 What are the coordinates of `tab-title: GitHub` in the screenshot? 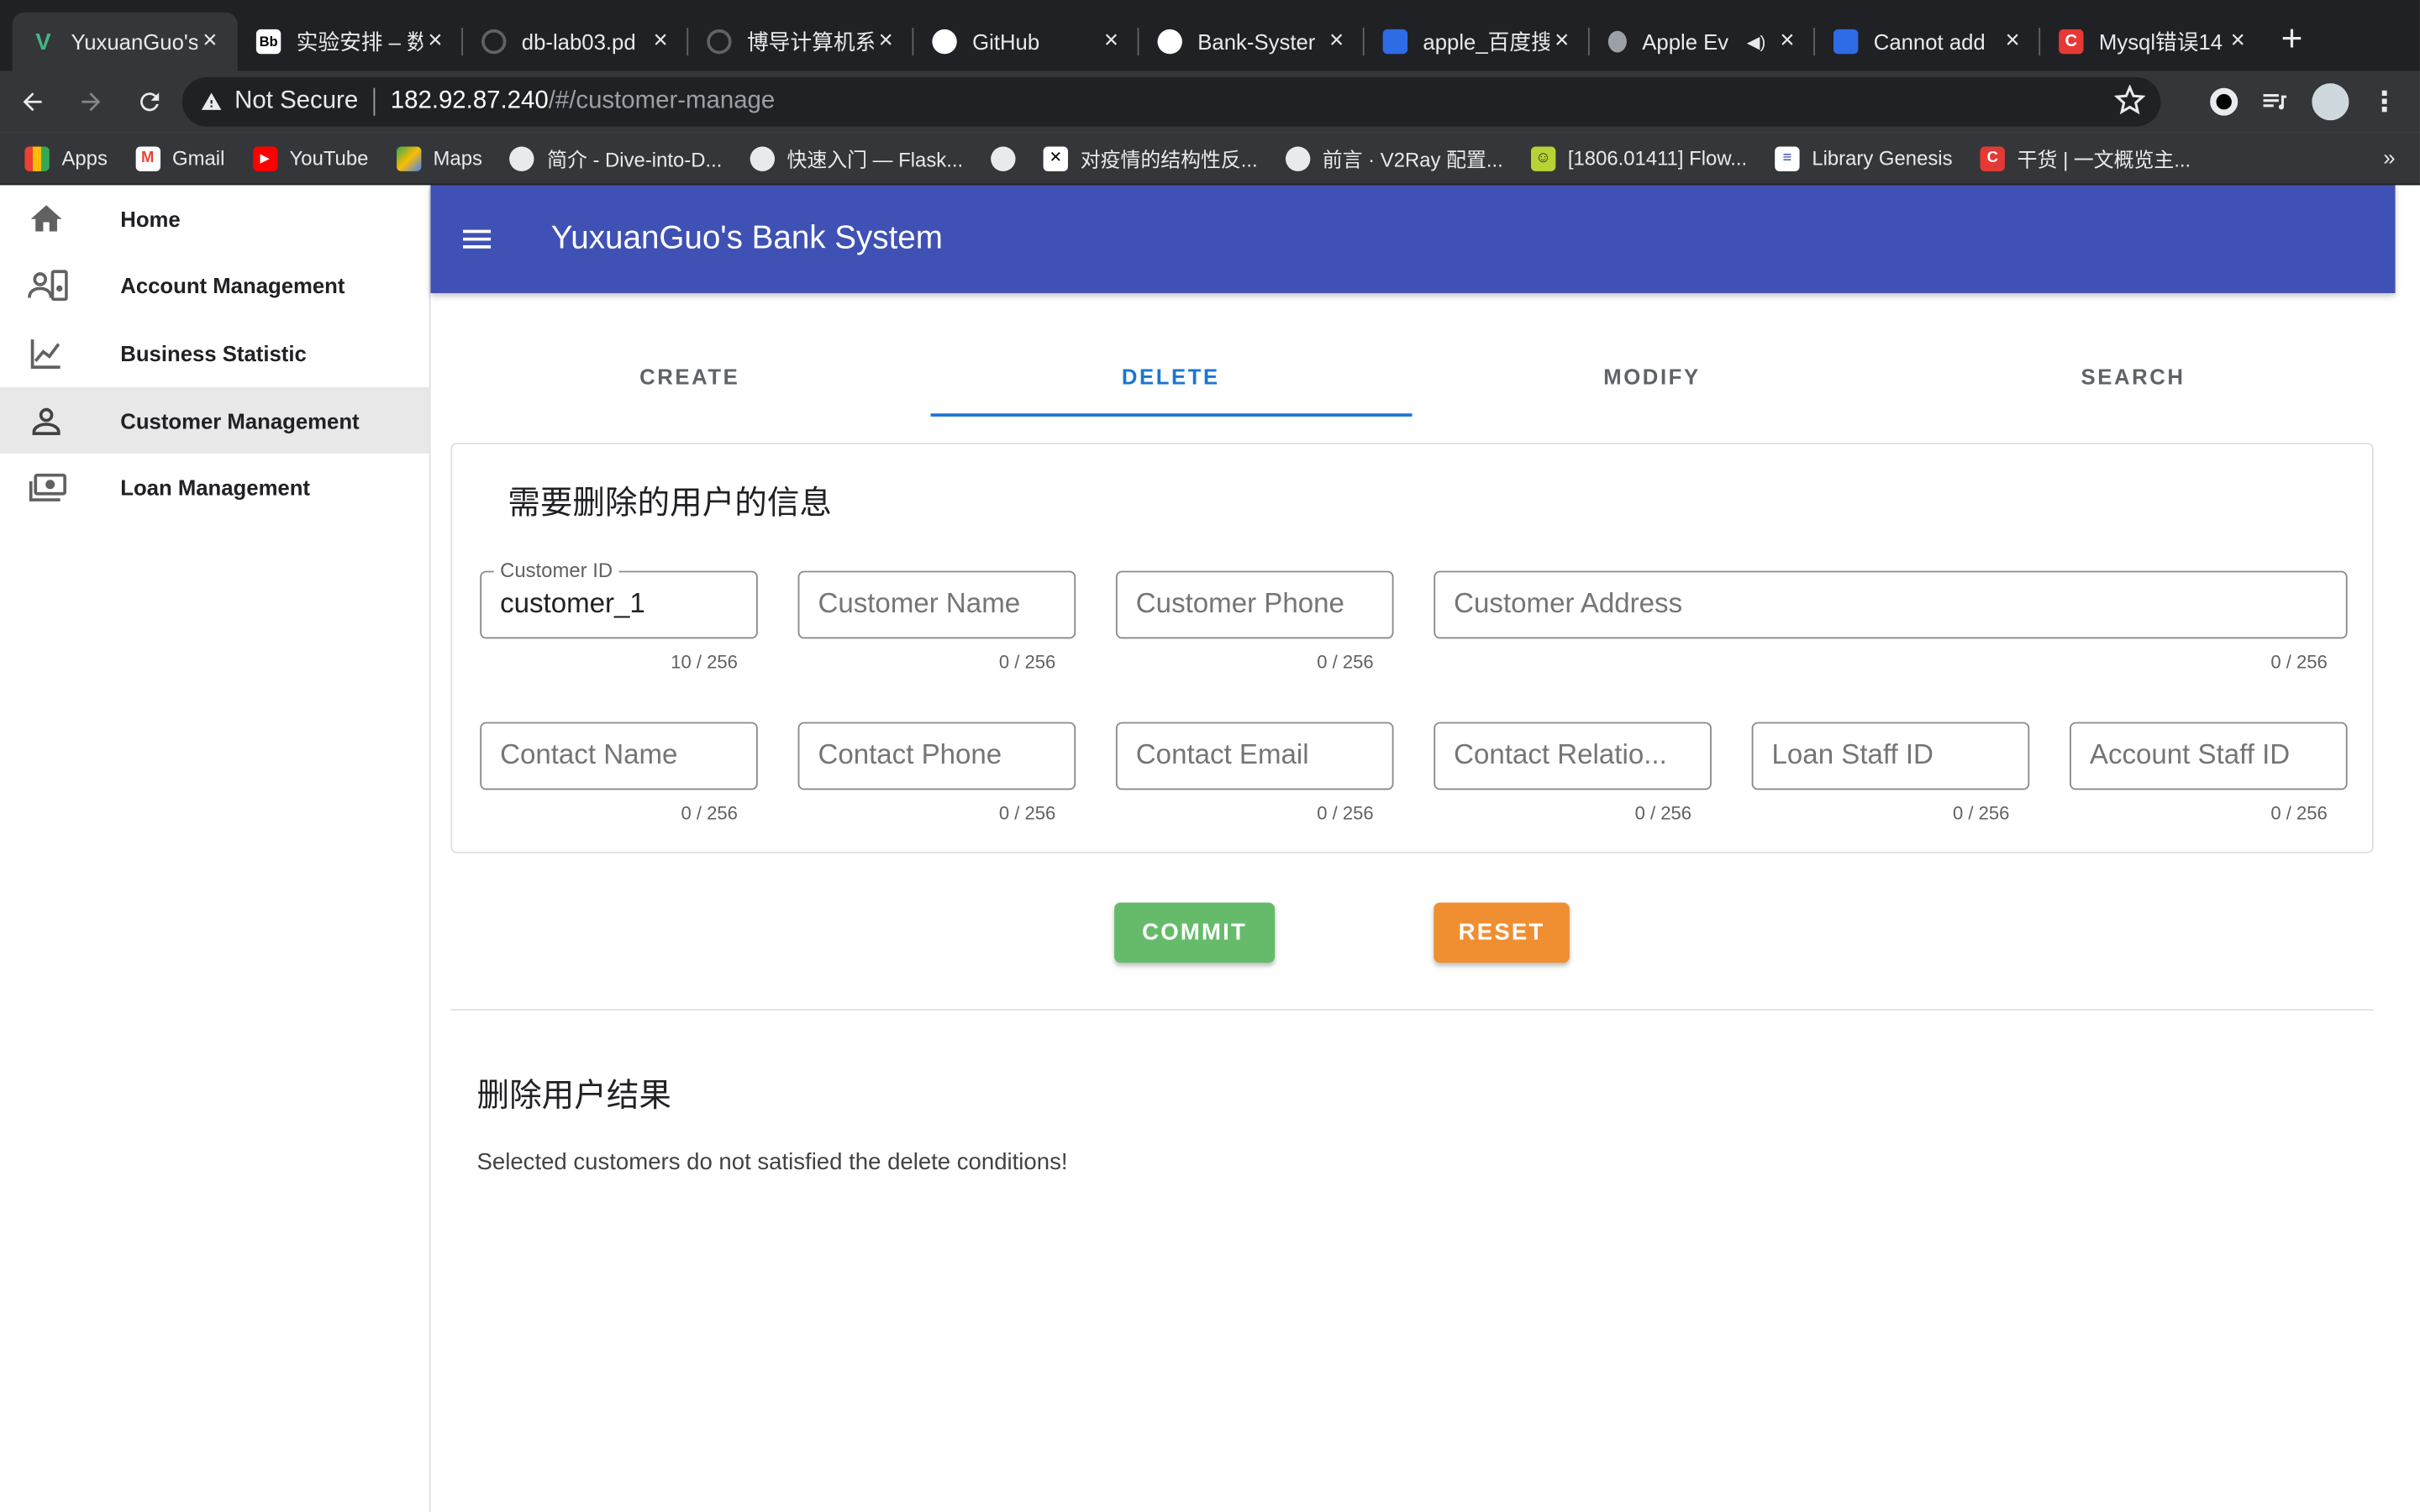 It's located at (1006, 42).